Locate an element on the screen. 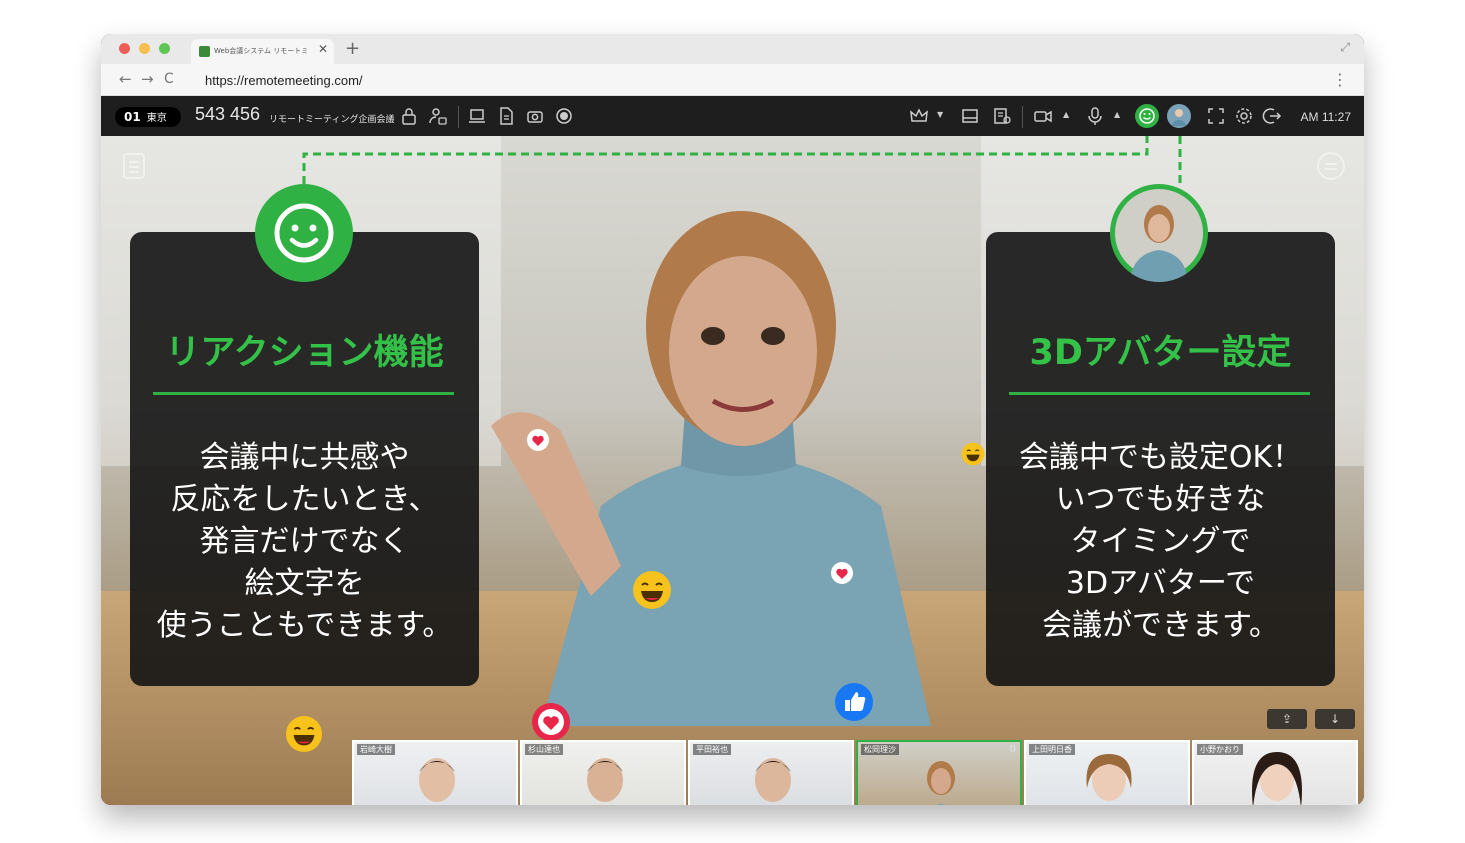 The width and height of the screenshot is (1465, 843). avatar-callout-icon is located at coordinates (1159, 233).